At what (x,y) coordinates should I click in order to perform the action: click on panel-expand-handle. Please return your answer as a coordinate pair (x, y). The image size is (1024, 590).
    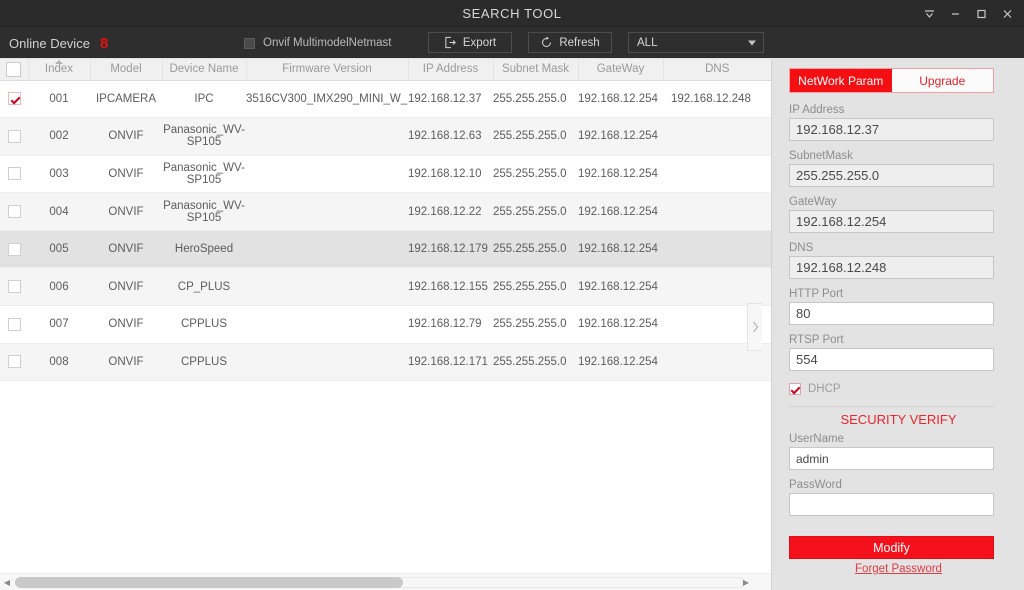
    Looking at the image, I should click on (754, 327).